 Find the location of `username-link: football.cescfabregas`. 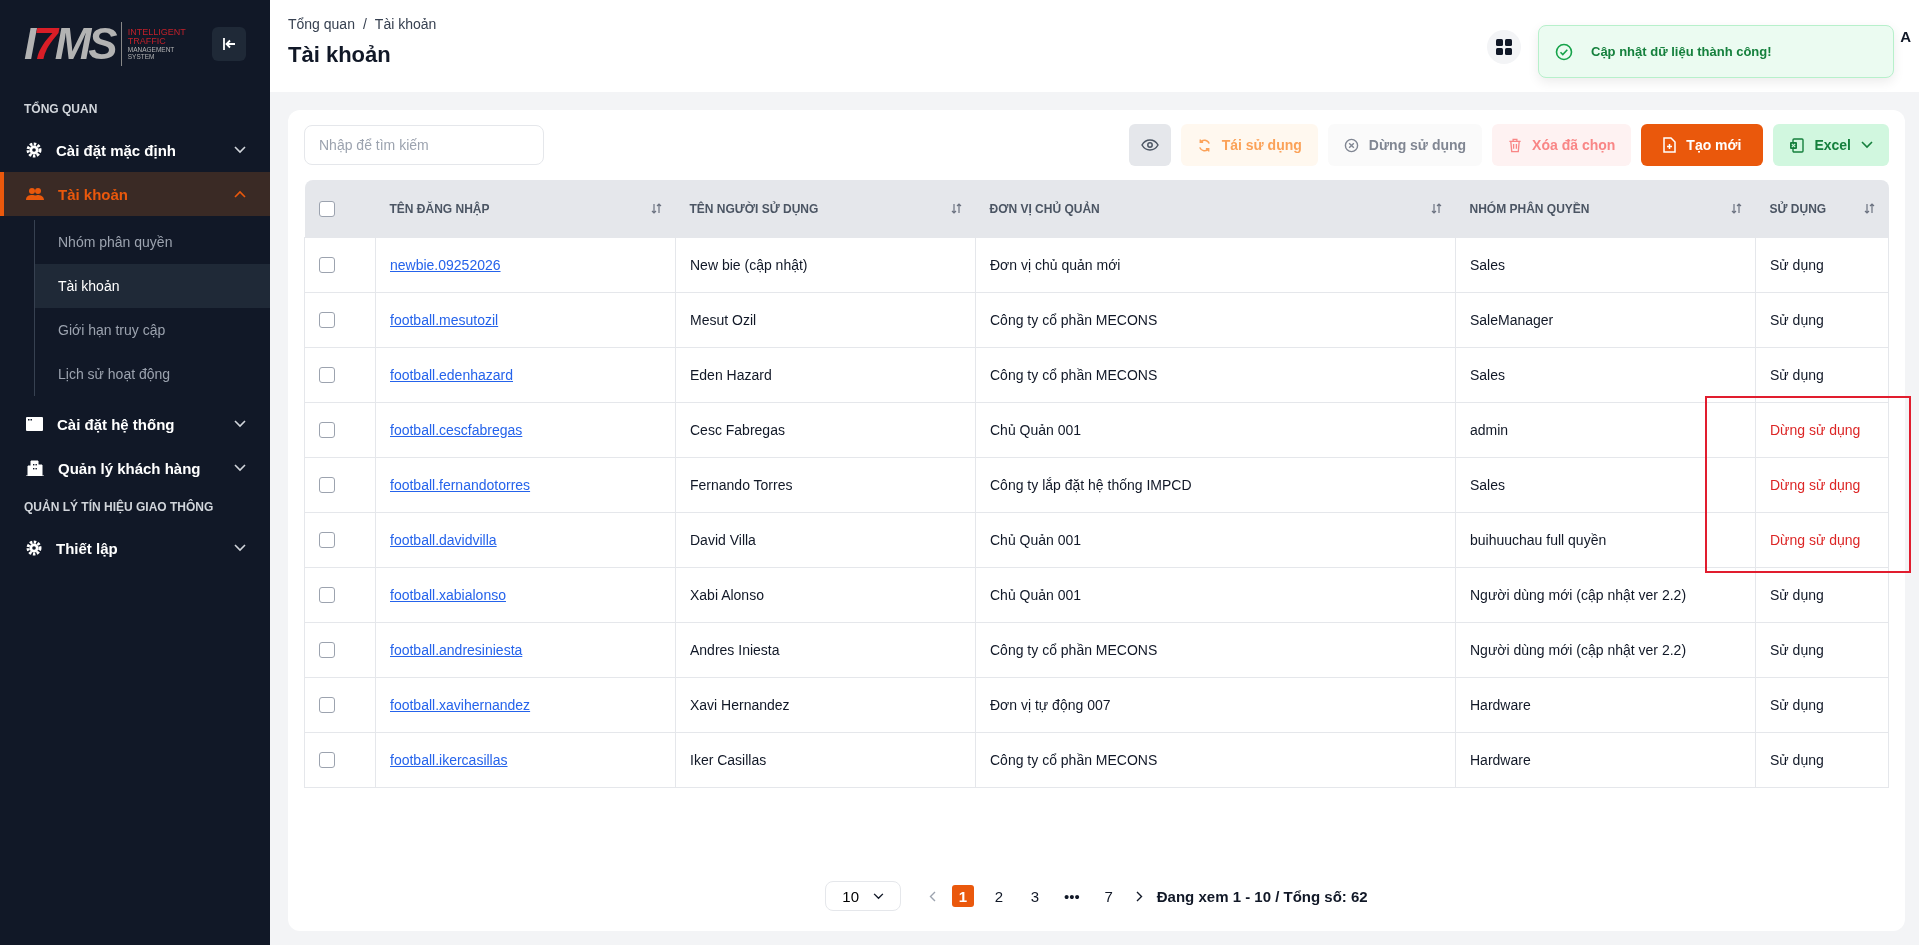

username-link: football.cescfabregas is located at coordinates (456, 430).